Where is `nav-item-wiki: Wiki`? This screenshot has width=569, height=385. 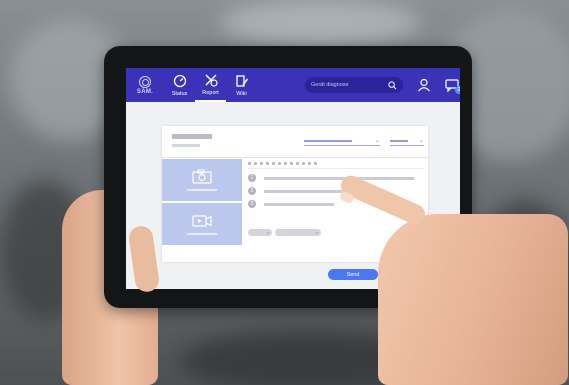
nav-item-wiki: Wiki is located at coordinates (241, 85).